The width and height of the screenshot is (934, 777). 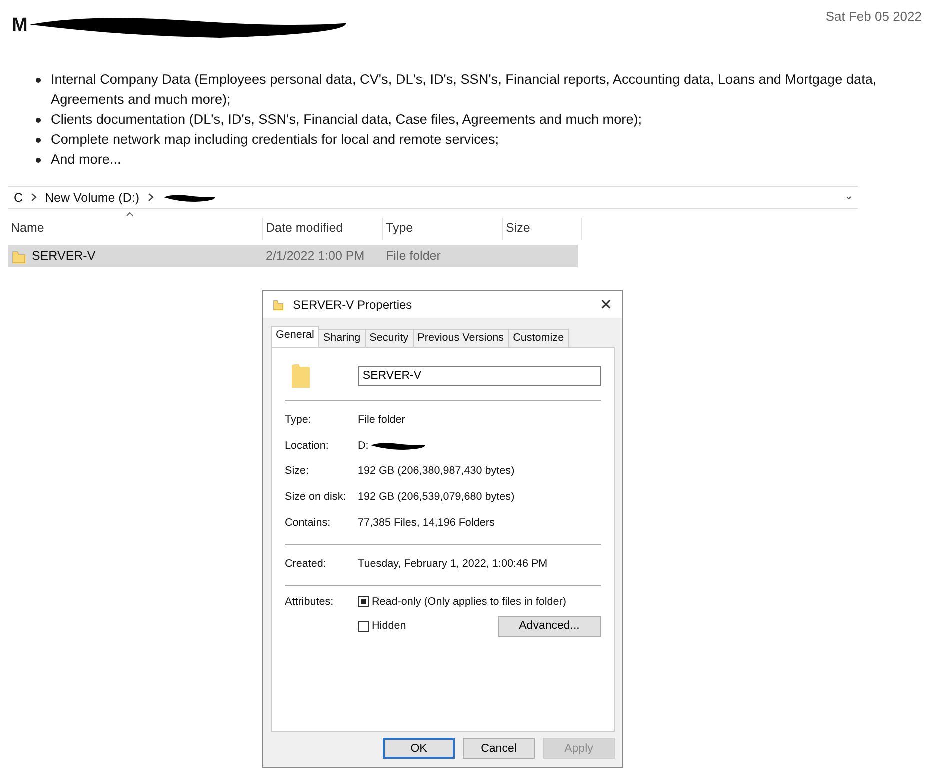 I want to click on property-label: Size:, so click(x=297, y=471).